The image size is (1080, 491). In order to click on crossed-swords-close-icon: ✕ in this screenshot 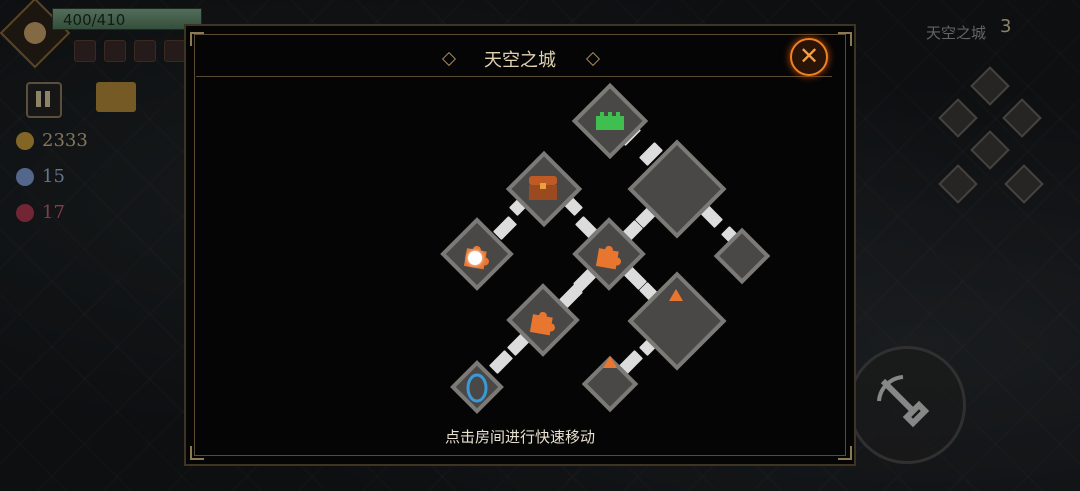, I will do `click(809, 56)`.